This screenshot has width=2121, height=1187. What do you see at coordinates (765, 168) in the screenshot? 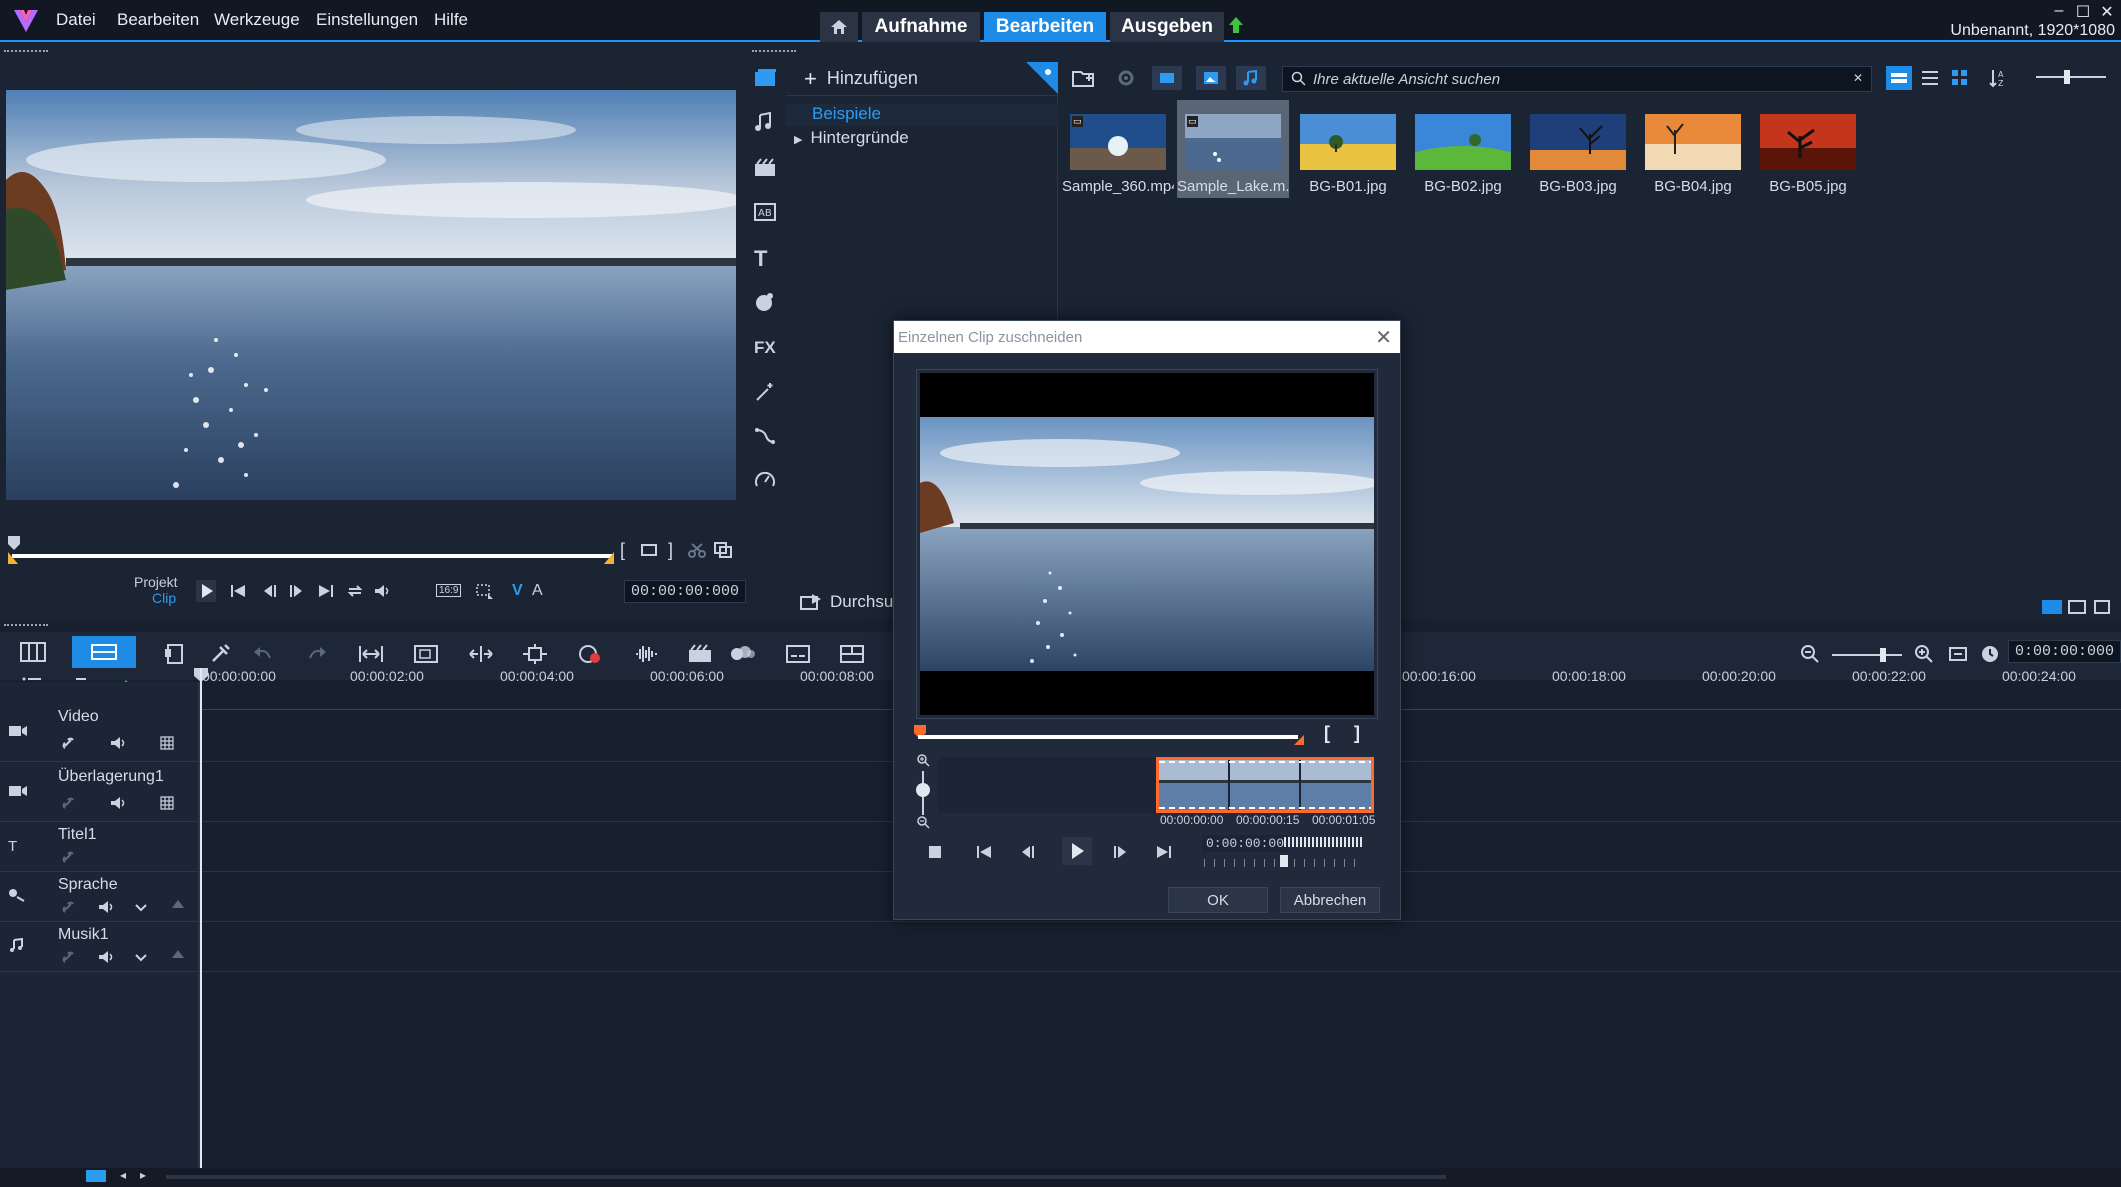
I see `template-icon` at bounding box center [765, 168].